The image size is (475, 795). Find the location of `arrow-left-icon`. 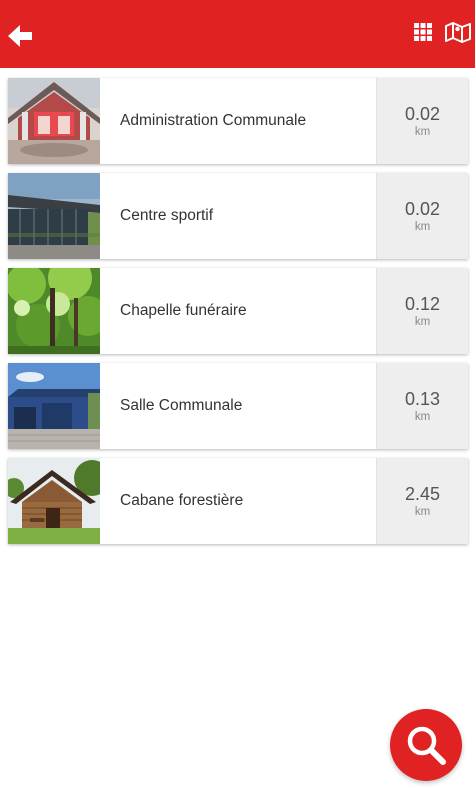

arrow-left-icon is located at coordinates (20, 36).